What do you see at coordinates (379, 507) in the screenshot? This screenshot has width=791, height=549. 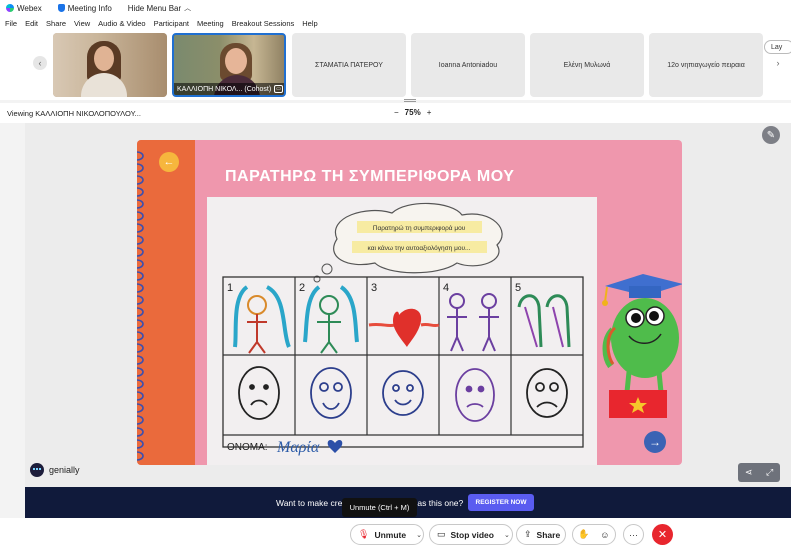 I see `unmute-tooltip: Unmute (Ctrl + M)` at bounding box center [379, 507].